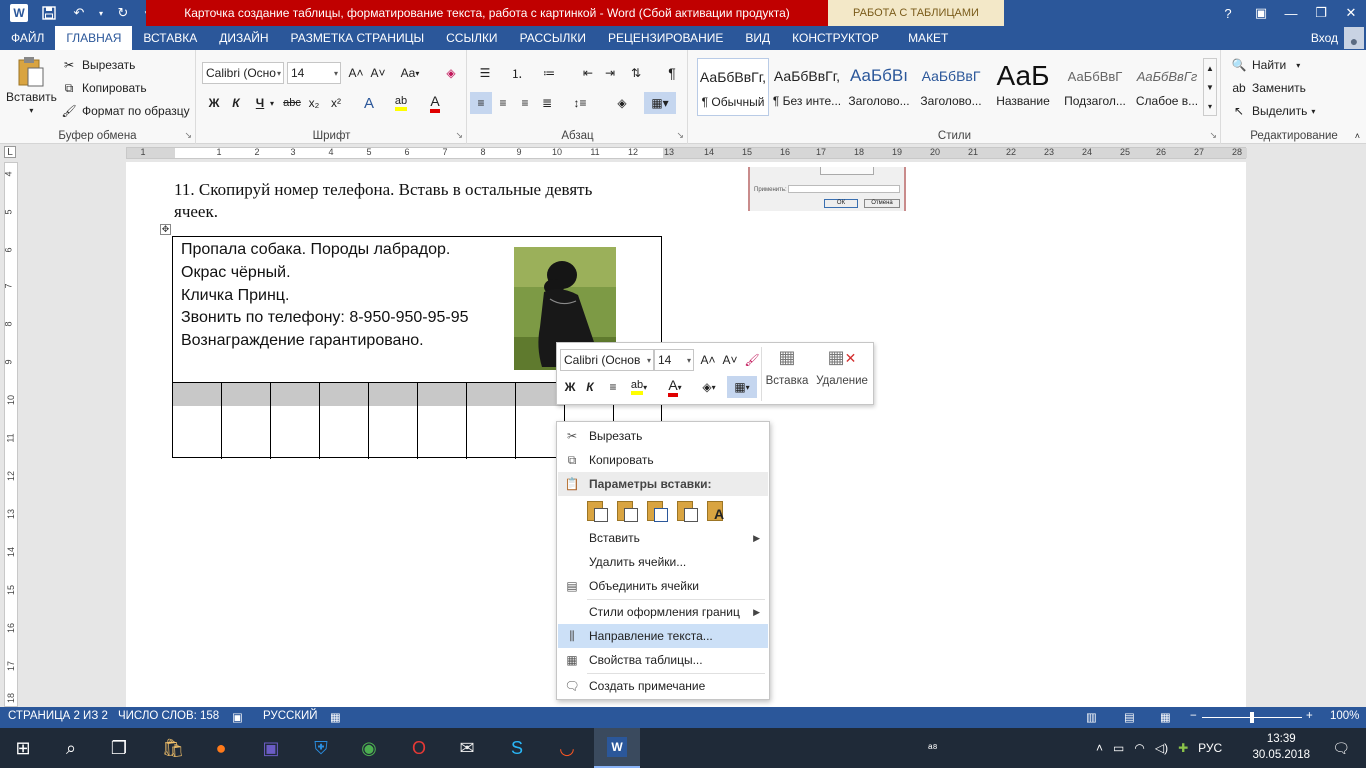 The height and width of the screenshot is (768, 1366). I want to click on print-layout-icon: ▤, so click(1129, 717).